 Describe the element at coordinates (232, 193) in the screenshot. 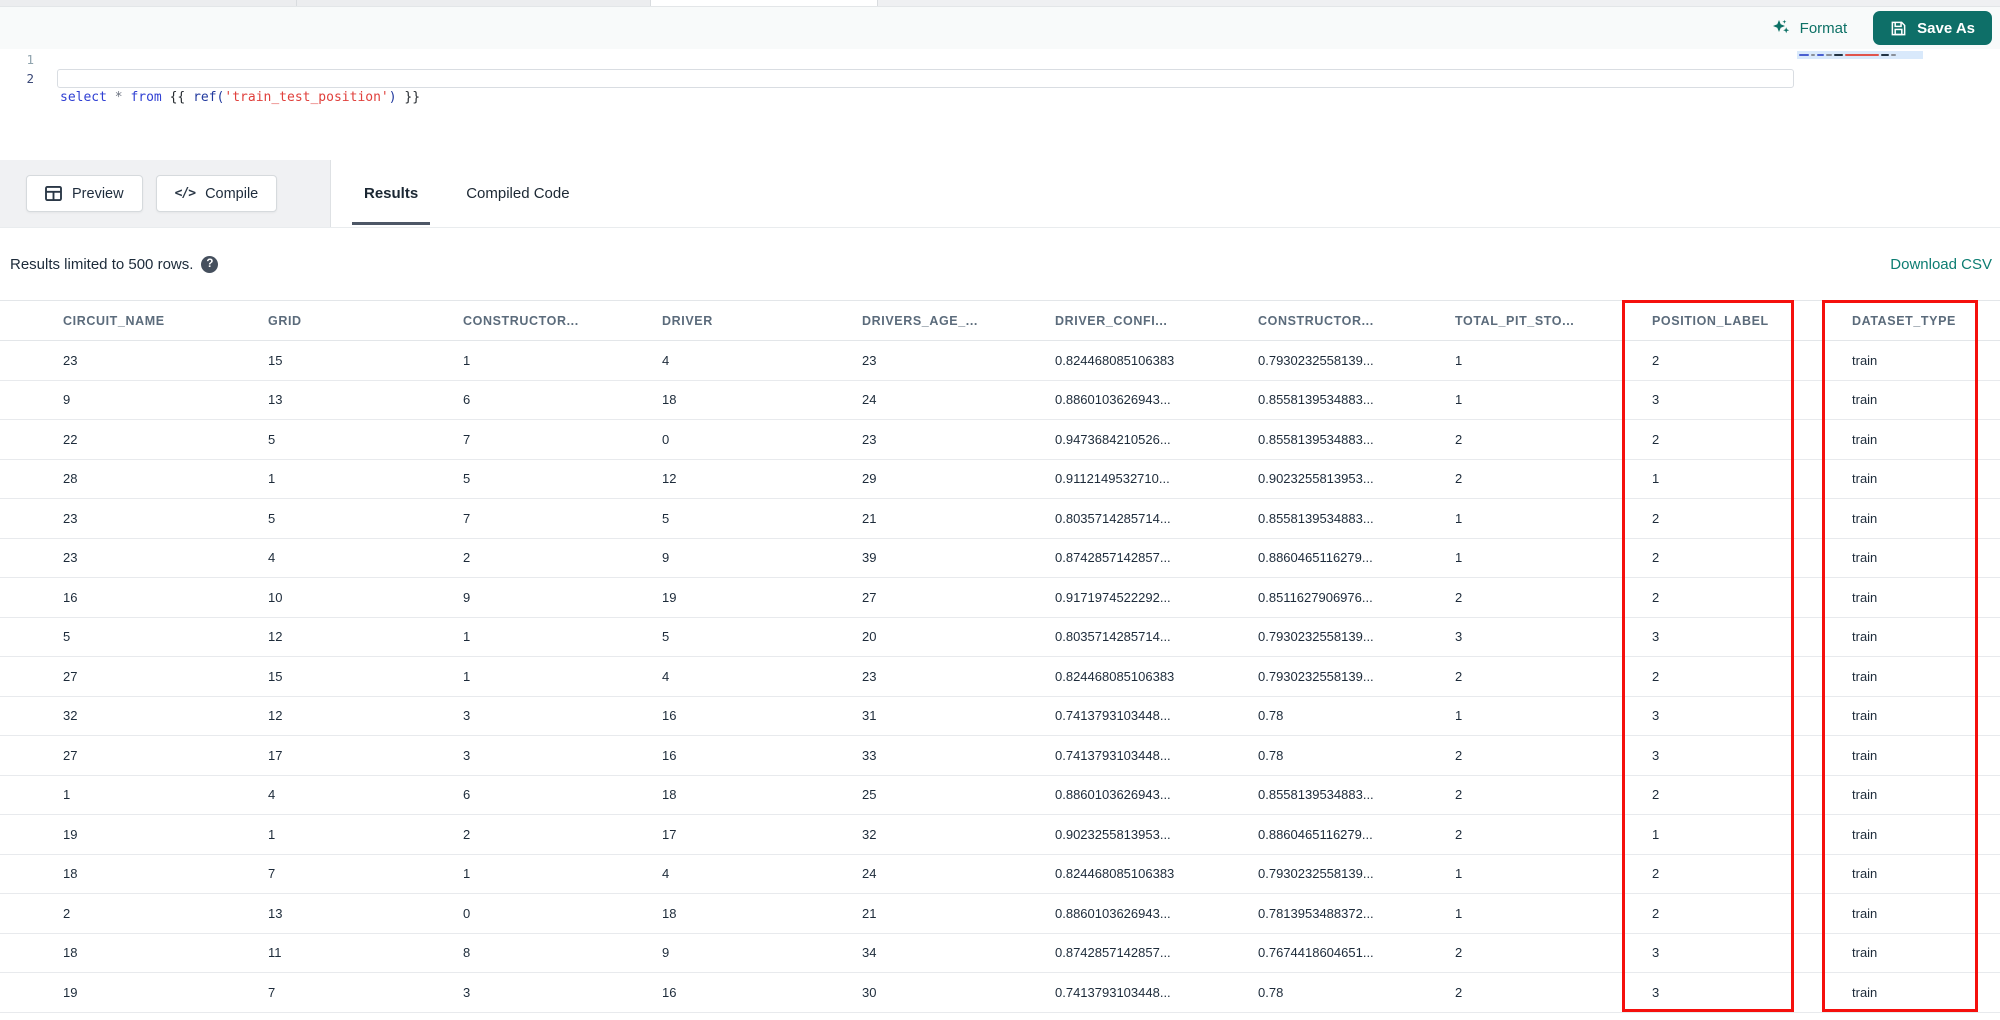

I see `compile-label: Compile` at that location.